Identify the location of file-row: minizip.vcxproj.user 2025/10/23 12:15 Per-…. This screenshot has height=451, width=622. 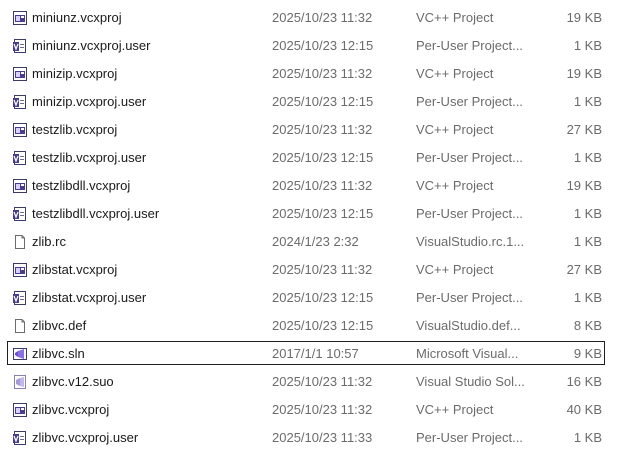
(311, 102).